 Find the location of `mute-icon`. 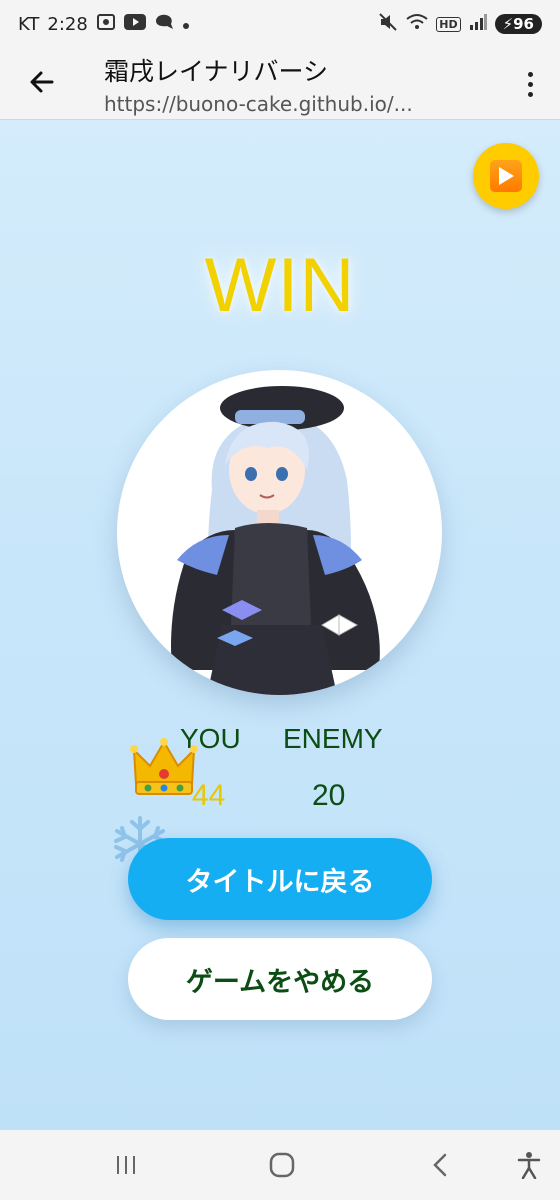

mute-icon is located at coordinates (388, 24).